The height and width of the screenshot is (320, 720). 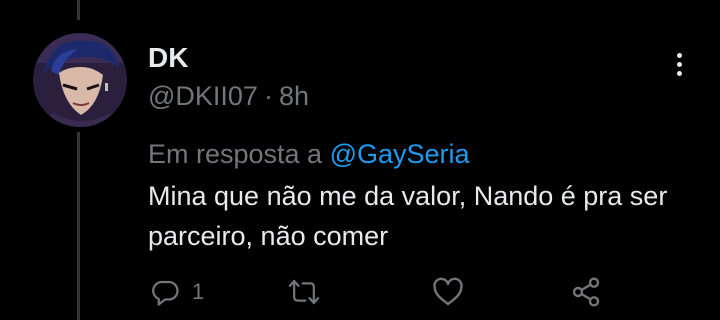 I want to click on share-button, so click(x=586, y=292).